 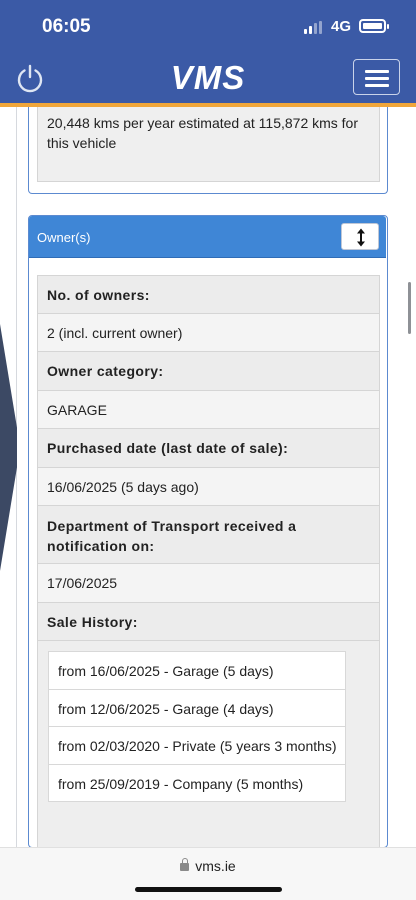 I want to click on dot-notification-value: 17/06/2025, so click(x=208, y=583).